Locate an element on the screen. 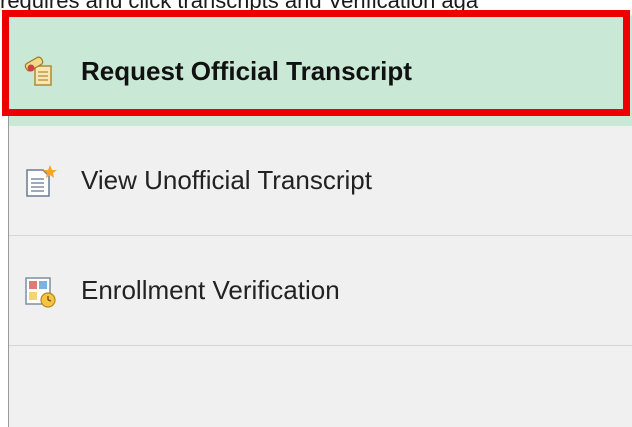 This screenshot has height=427, width=632. menu-item-label: Request Official Transcript is located at coordinates (246, 70).